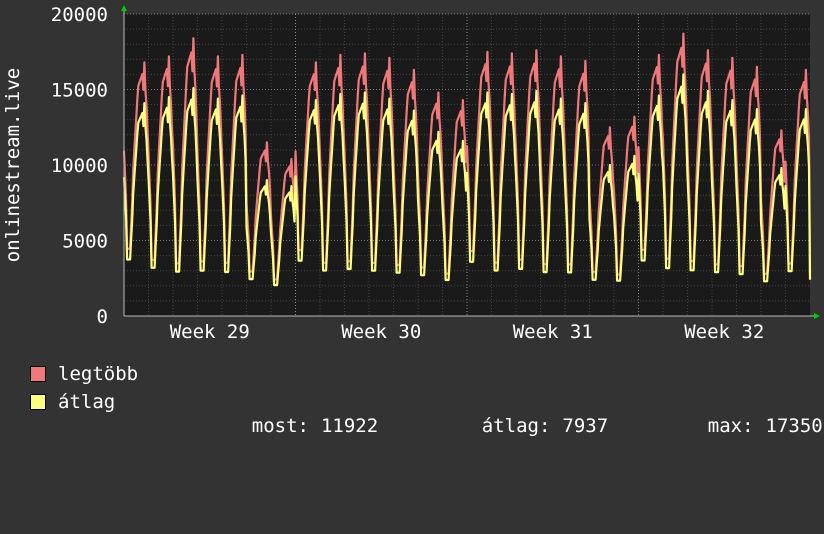 The image size is (824, 534). What do you see at coordinates (730, 426) in the screenshot?
I see `stat-max-label: max:` at bounding box center [730, 426].